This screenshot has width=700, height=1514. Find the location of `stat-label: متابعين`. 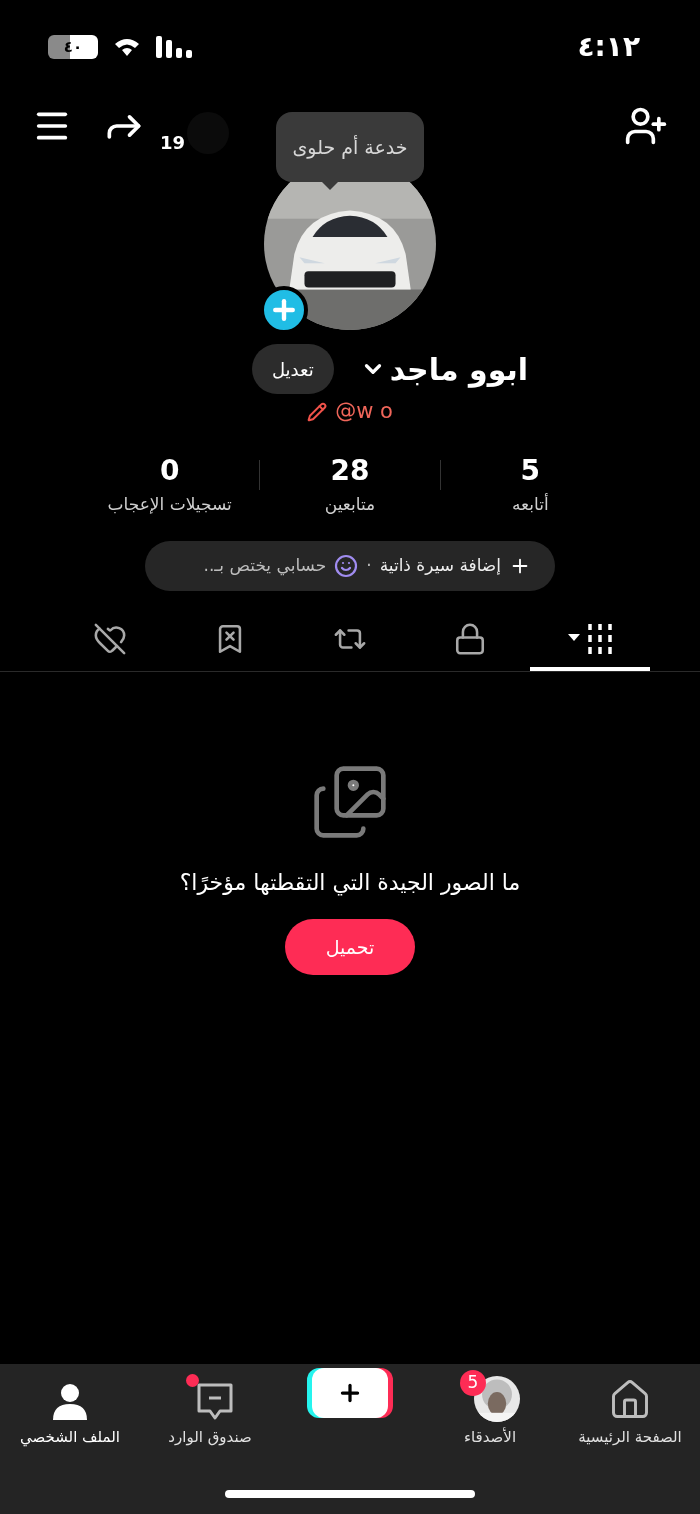

stat-label: متابعين is located at coordinates (350, 504).